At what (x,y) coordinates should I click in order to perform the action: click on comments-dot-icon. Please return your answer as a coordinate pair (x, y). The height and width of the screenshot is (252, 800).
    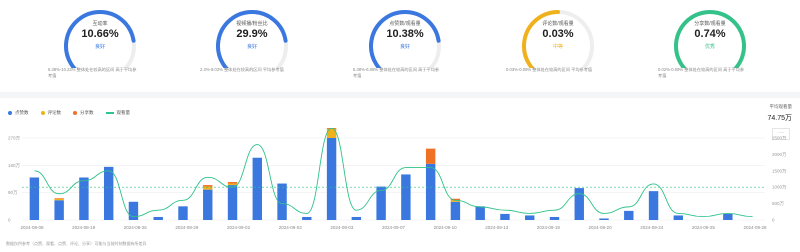
    Looking at the image, I should click on (42, 113).